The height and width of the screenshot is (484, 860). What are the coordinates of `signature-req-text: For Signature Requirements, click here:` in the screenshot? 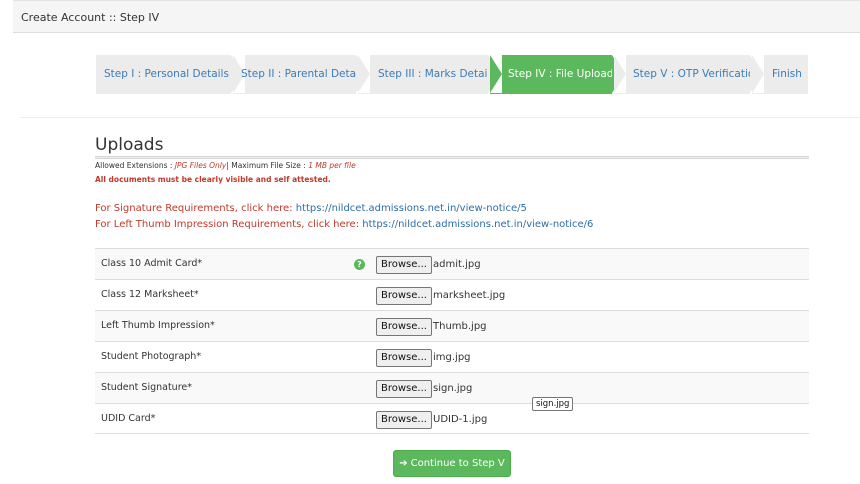 It's located at (195, 208).